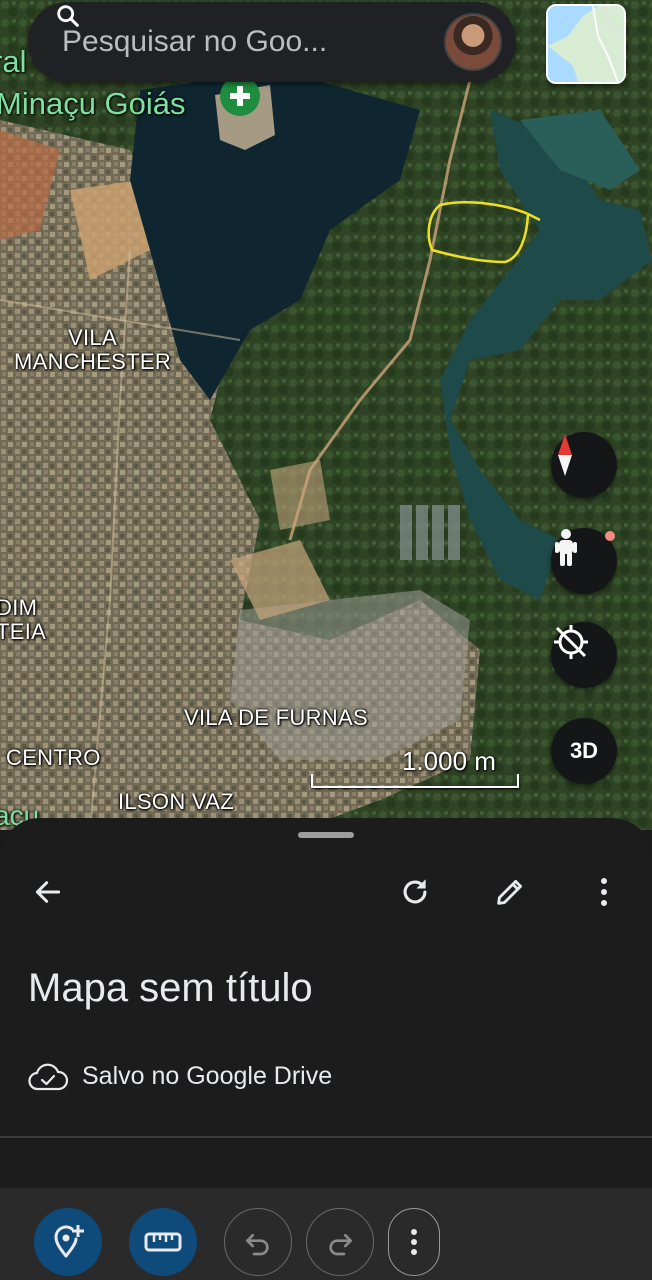 This screenshot has height=1280, width=652. I want to click on save-status-text: Salvo no Google Drive, so click(207, 1076).